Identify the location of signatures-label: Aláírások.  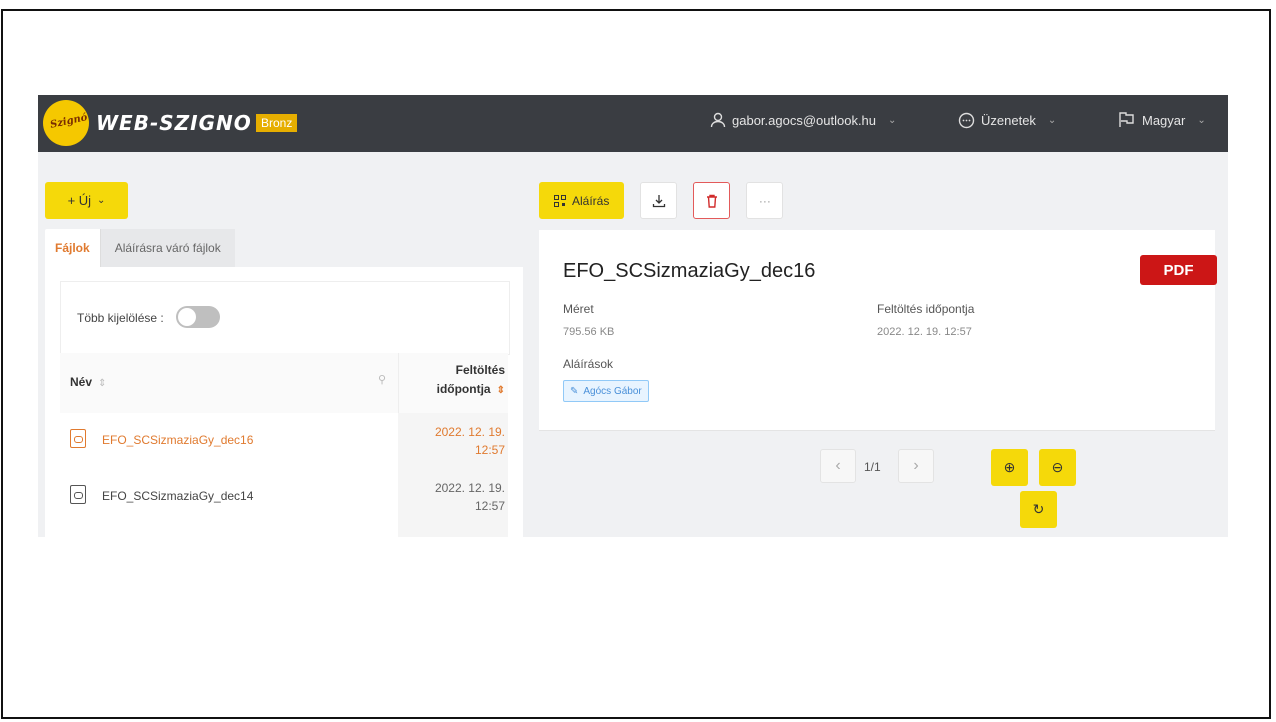
(588, 364).